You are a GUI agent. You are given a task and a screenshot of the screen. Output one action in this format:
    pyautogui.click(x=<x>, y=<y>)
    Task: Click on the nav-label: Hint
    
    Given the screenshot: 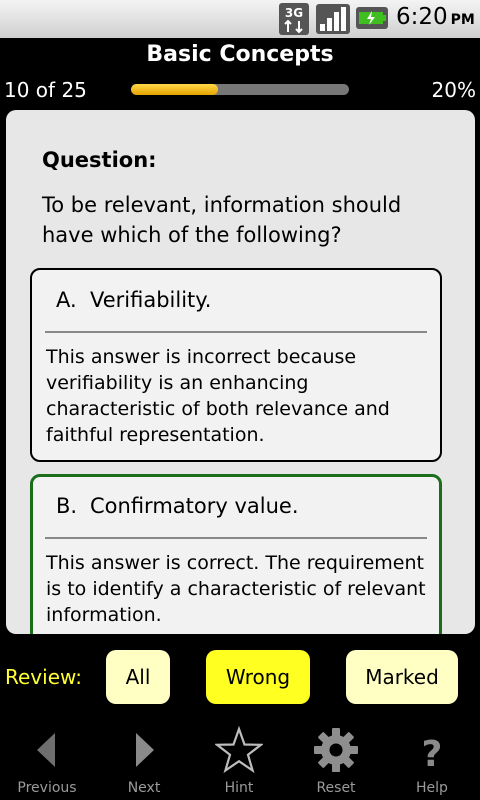 What is the action you would take?
    pyautogui.click(x=239, y=788)
    